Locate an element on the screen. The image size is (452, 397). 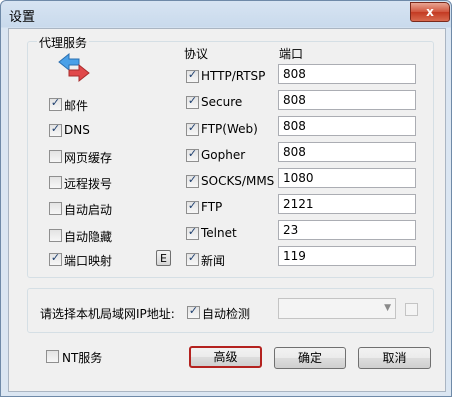
dns-label: DNS is located at coordinates (77, 130).